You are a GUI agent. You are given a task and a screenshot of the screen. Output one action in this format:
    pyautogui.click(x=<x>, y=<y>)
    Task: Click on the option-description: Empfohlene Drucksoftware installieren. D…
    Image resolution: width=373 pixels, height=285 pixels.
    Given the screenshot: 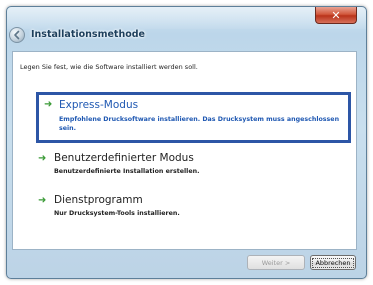 What is the action you would take?
    pyautogui.click(x=199, y=124)
    